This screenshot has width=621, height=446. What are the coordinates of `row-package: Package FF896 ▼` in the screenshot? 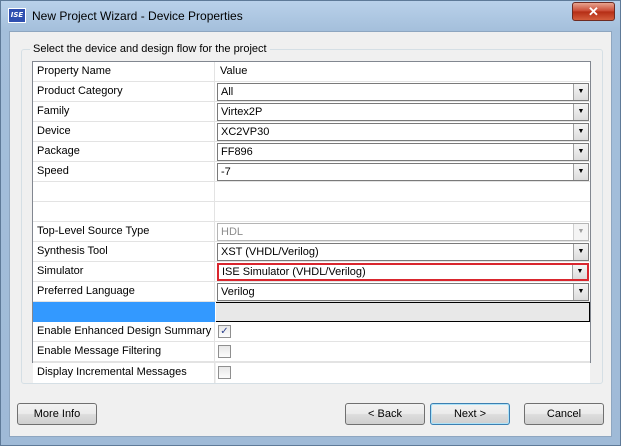 It's located at (311, 152).